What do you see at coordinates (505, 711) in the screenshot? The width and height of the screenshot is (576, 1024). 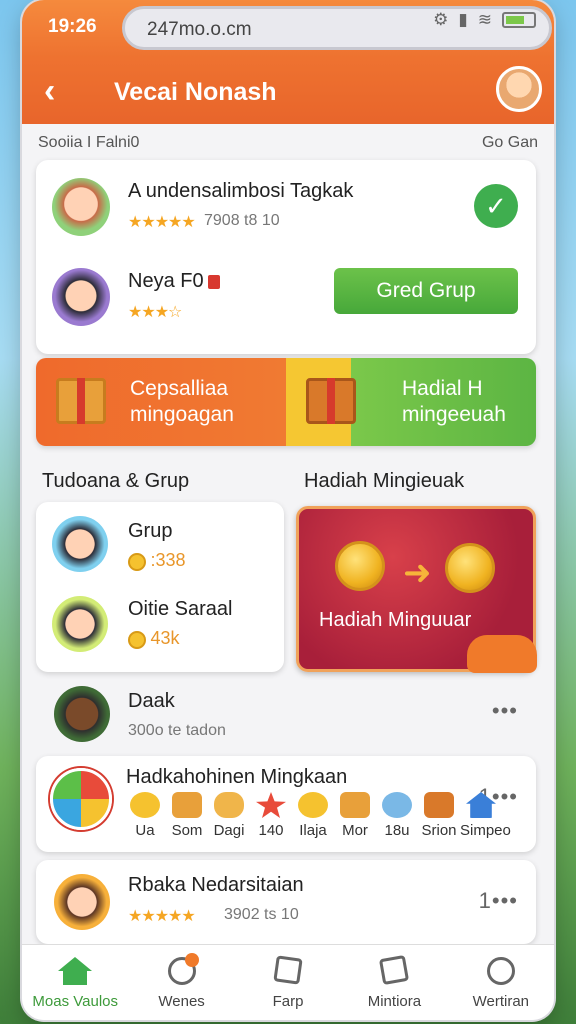 I see `more-icon: •••` at bounding box center [505, 711].